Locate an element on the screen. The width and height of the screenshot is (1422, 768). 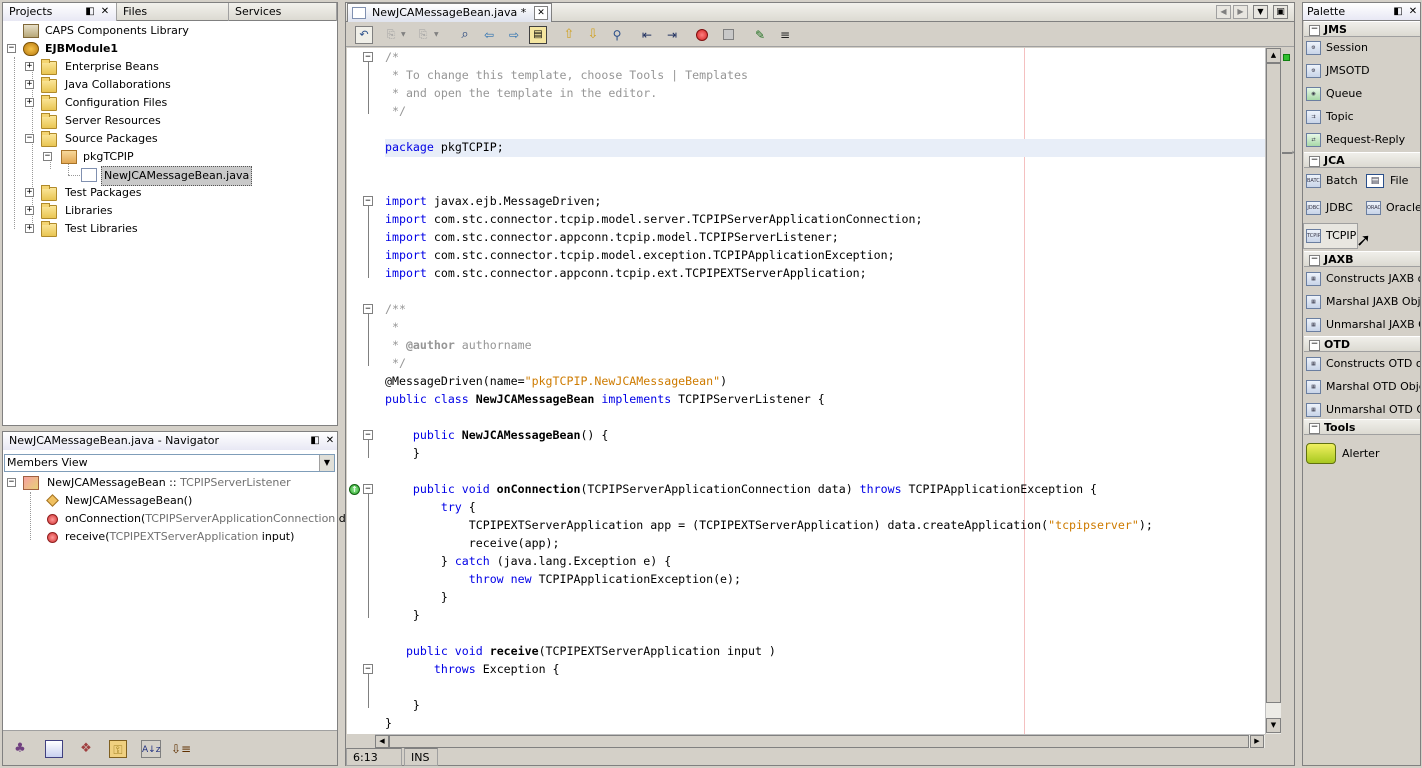
find-icon: ⌕ is located at coordinates (465, 35).